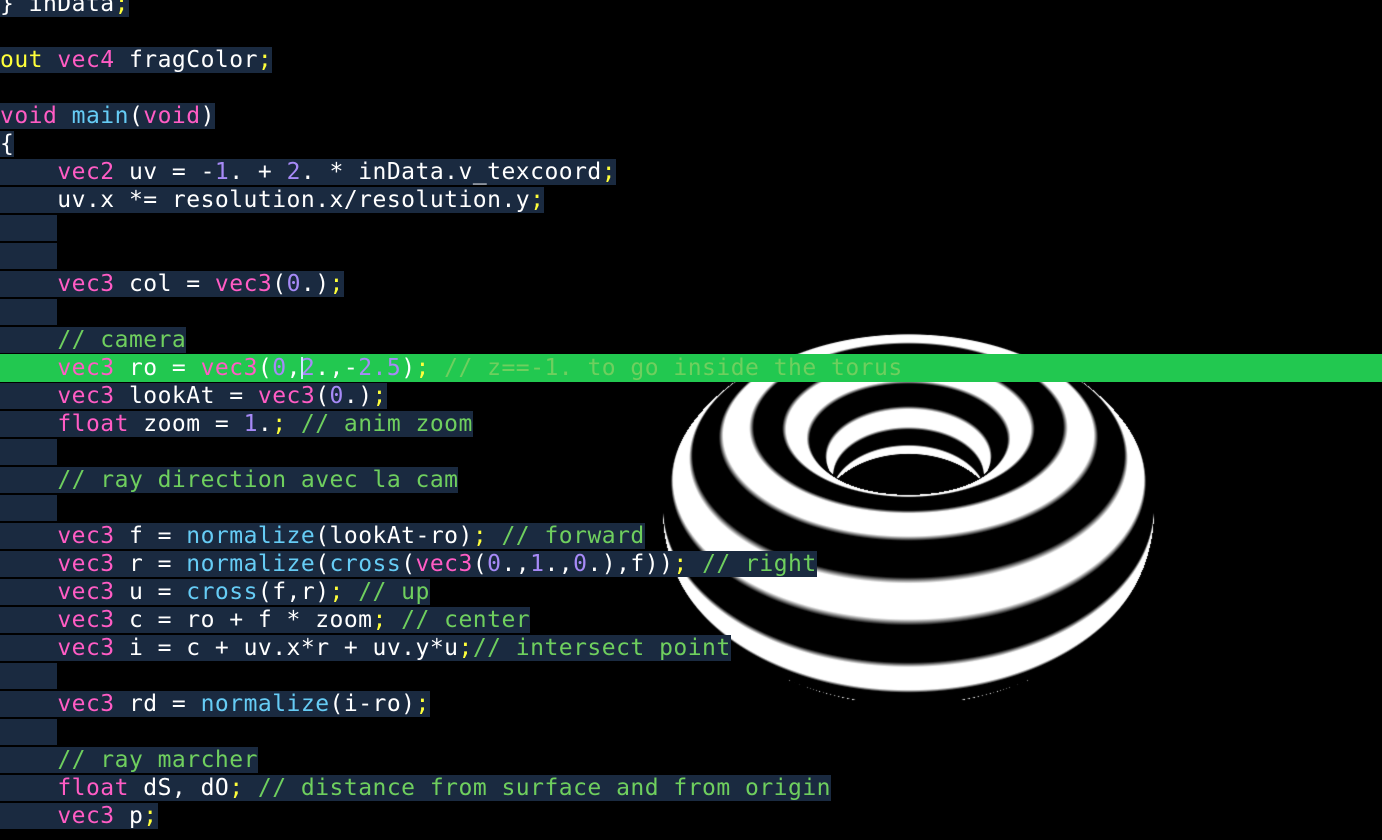  Describe the element at coordinates (691, 592) in the screenshot. I see `code-line: vec3 u = cross(f,r); // up` at that location.